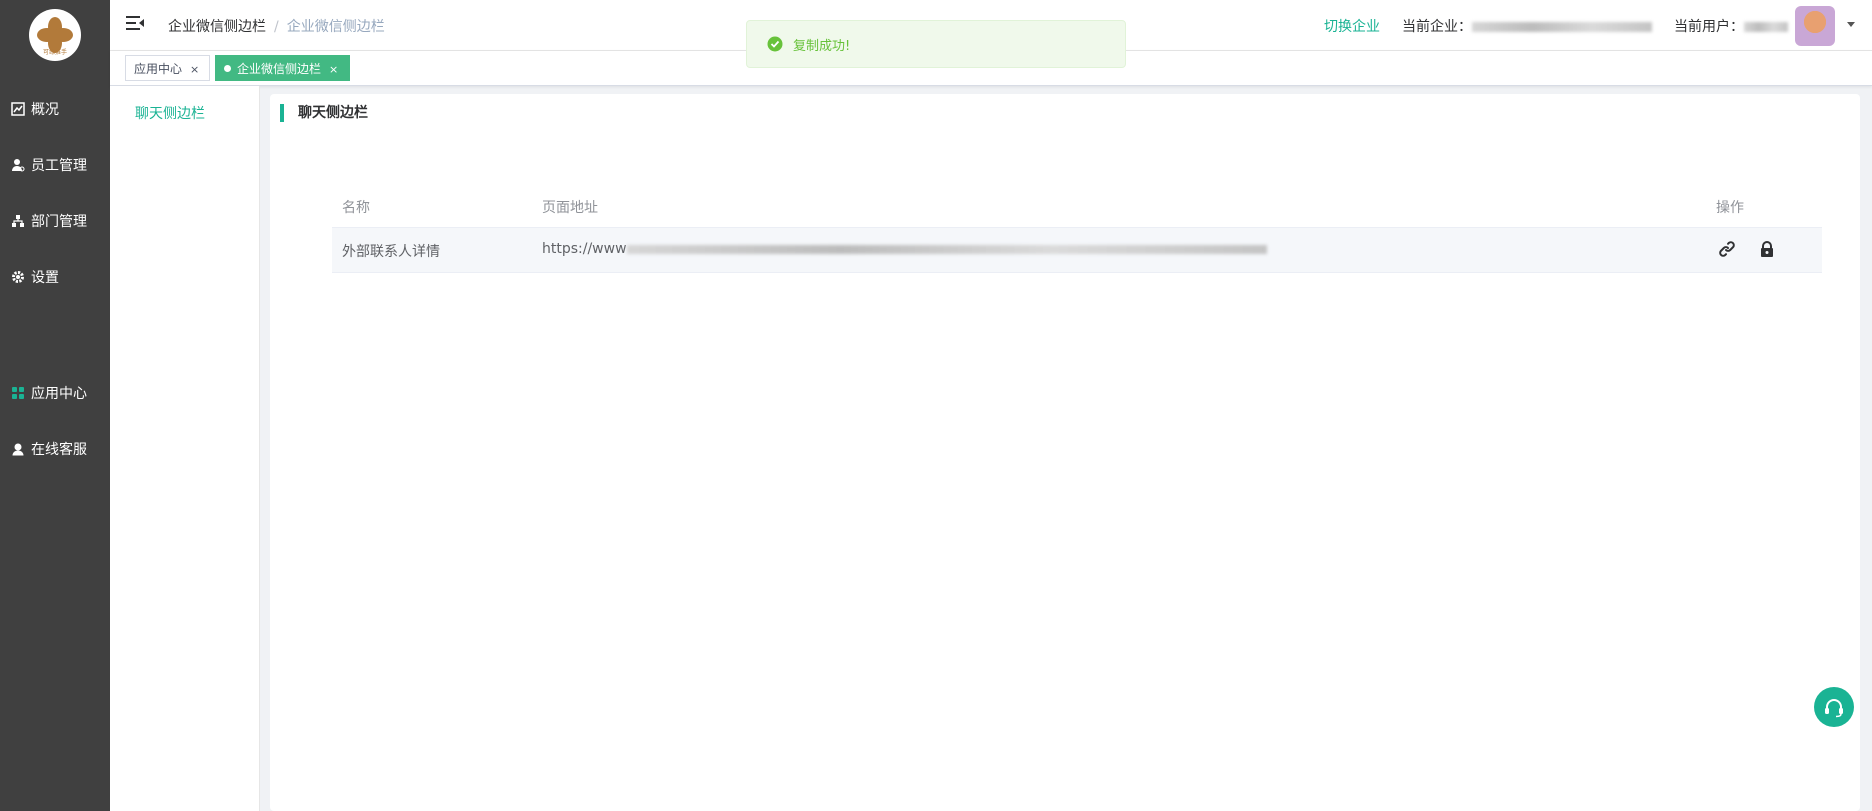 Image resolution: width=1872 pixels, height=811 pixels. What do you see at coordinates (59, 394) in the screenshot?
I see `sidebar-item-label: 应用中心` at bounding box center [59, 394].